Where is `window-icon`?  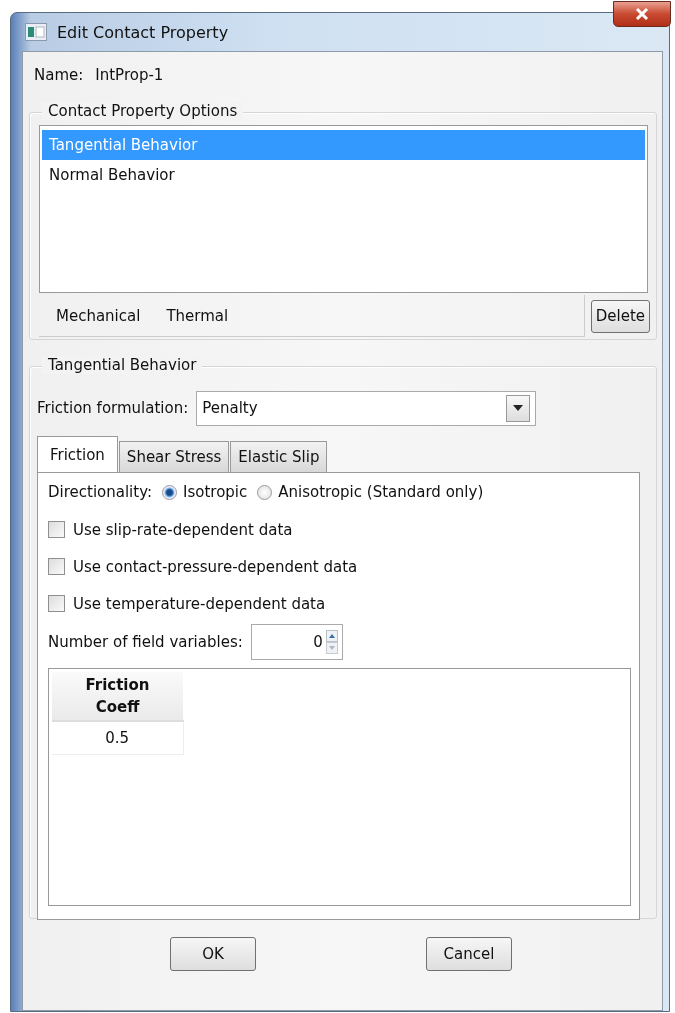 window-icon is located at coordinates (36, 32).